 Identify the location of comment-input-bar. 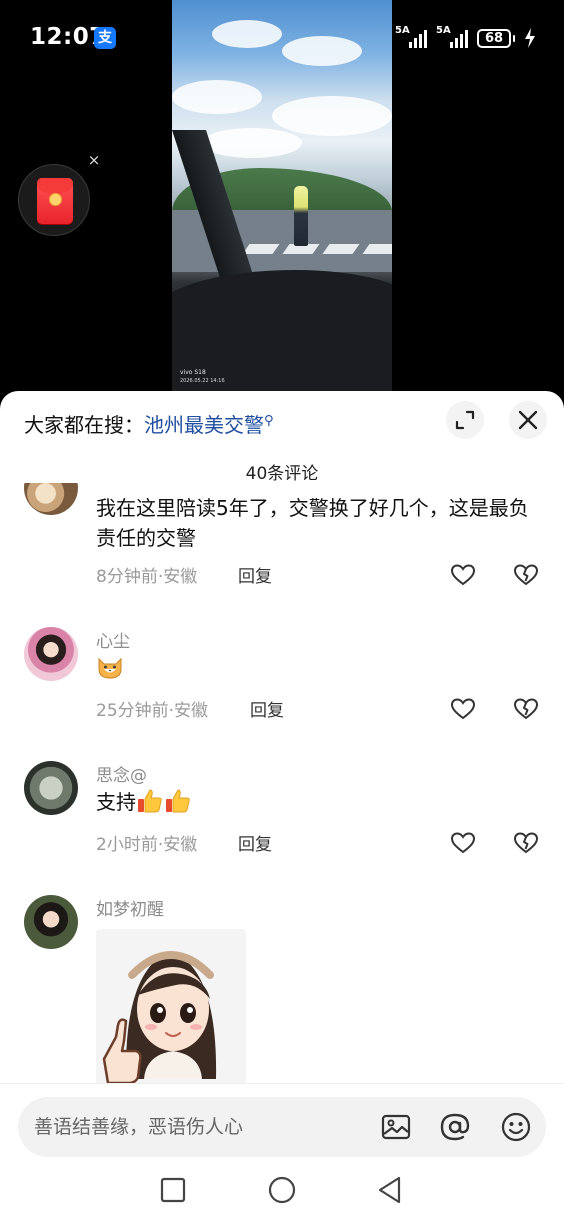
(282, 1120).